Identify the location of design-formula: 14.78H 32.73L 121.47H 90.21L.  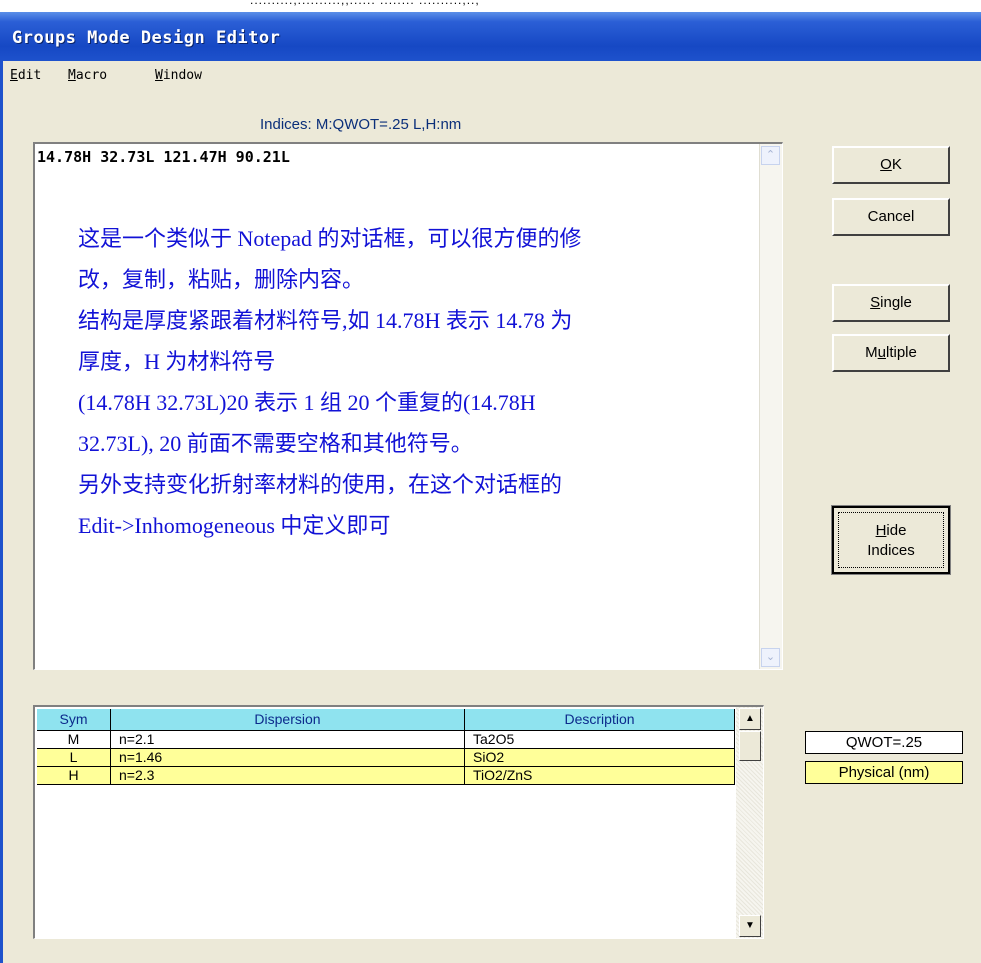
(163, 157).